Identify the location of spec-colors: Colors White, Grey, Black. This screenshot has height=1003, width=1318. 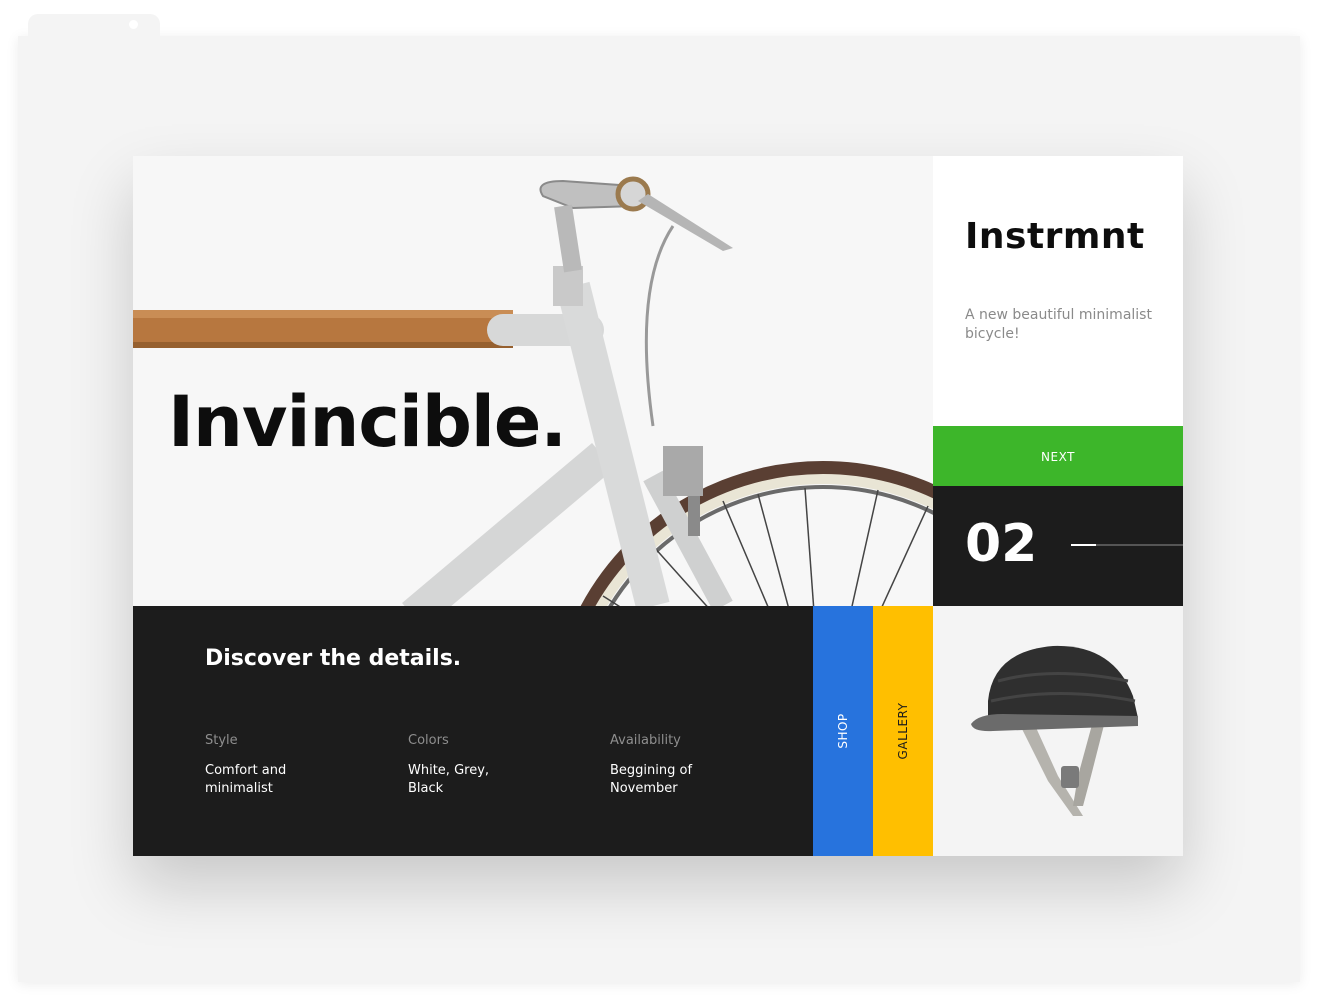
(488, 765).